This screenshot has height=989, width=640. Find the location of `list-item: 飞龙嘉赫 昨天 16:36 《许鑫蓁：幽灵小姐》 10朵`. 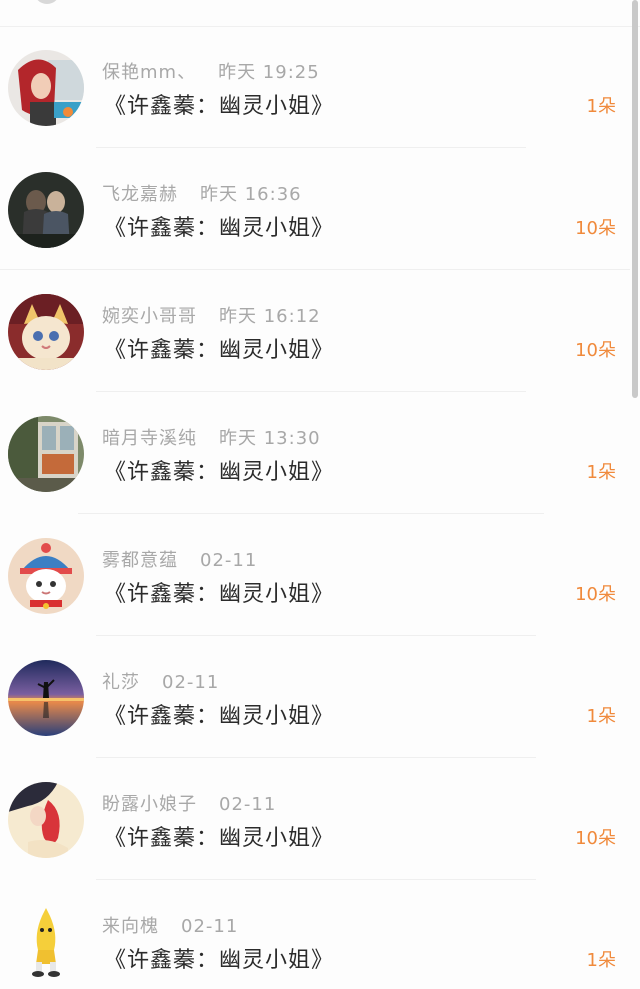

list-item: 飞龙嘉赫 昨天 16:36 《许鑫蓁：幽灵小姐》 10朵 is located at coordinates (315, 209).